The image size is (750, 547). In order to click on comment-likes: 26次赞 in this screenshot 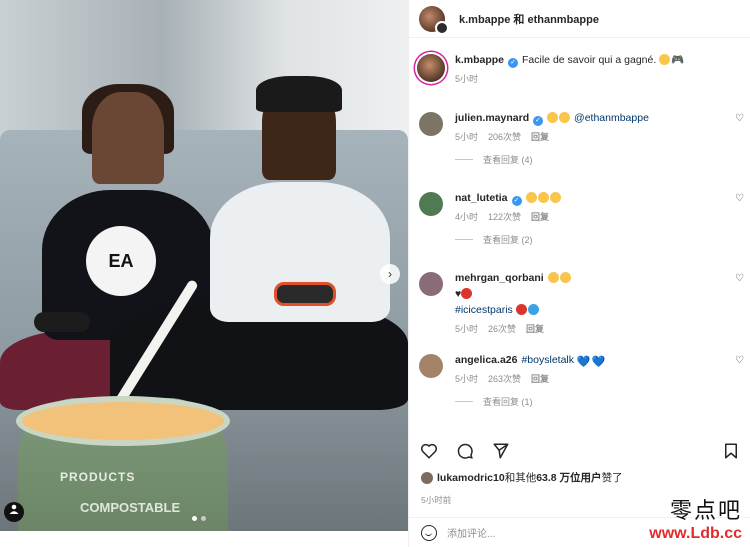, I will do `click(502, 328)`.